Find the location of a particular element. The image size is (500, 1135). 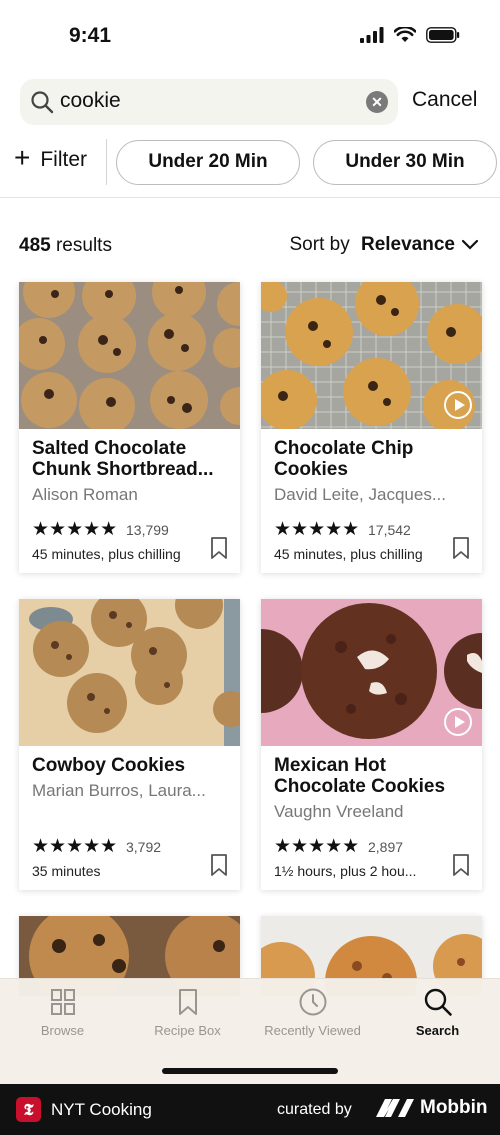

search-query: cookie is located at coordinates (90, 100).